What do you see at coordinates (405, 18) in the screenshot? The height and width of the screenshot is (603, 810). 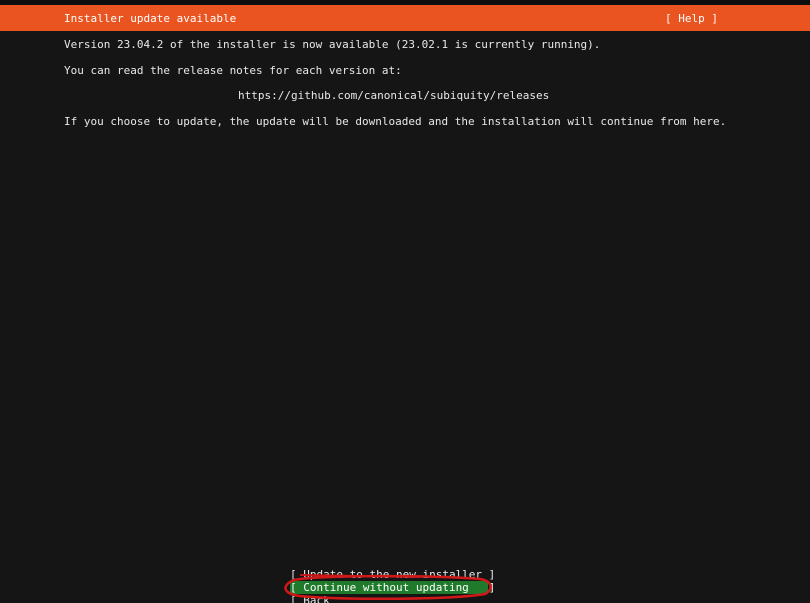 I see `header-bar: Installer update available [ Help ]` at bounding box center [405, 18].